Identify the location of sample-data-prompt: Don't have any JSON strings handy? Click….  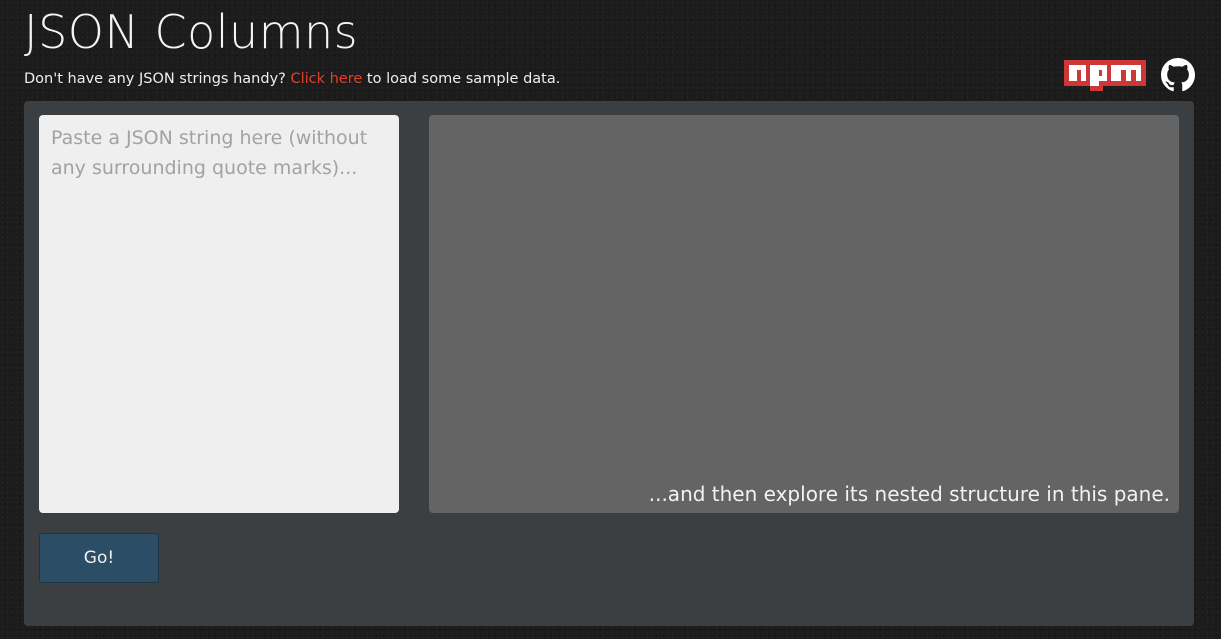
(292, 79).